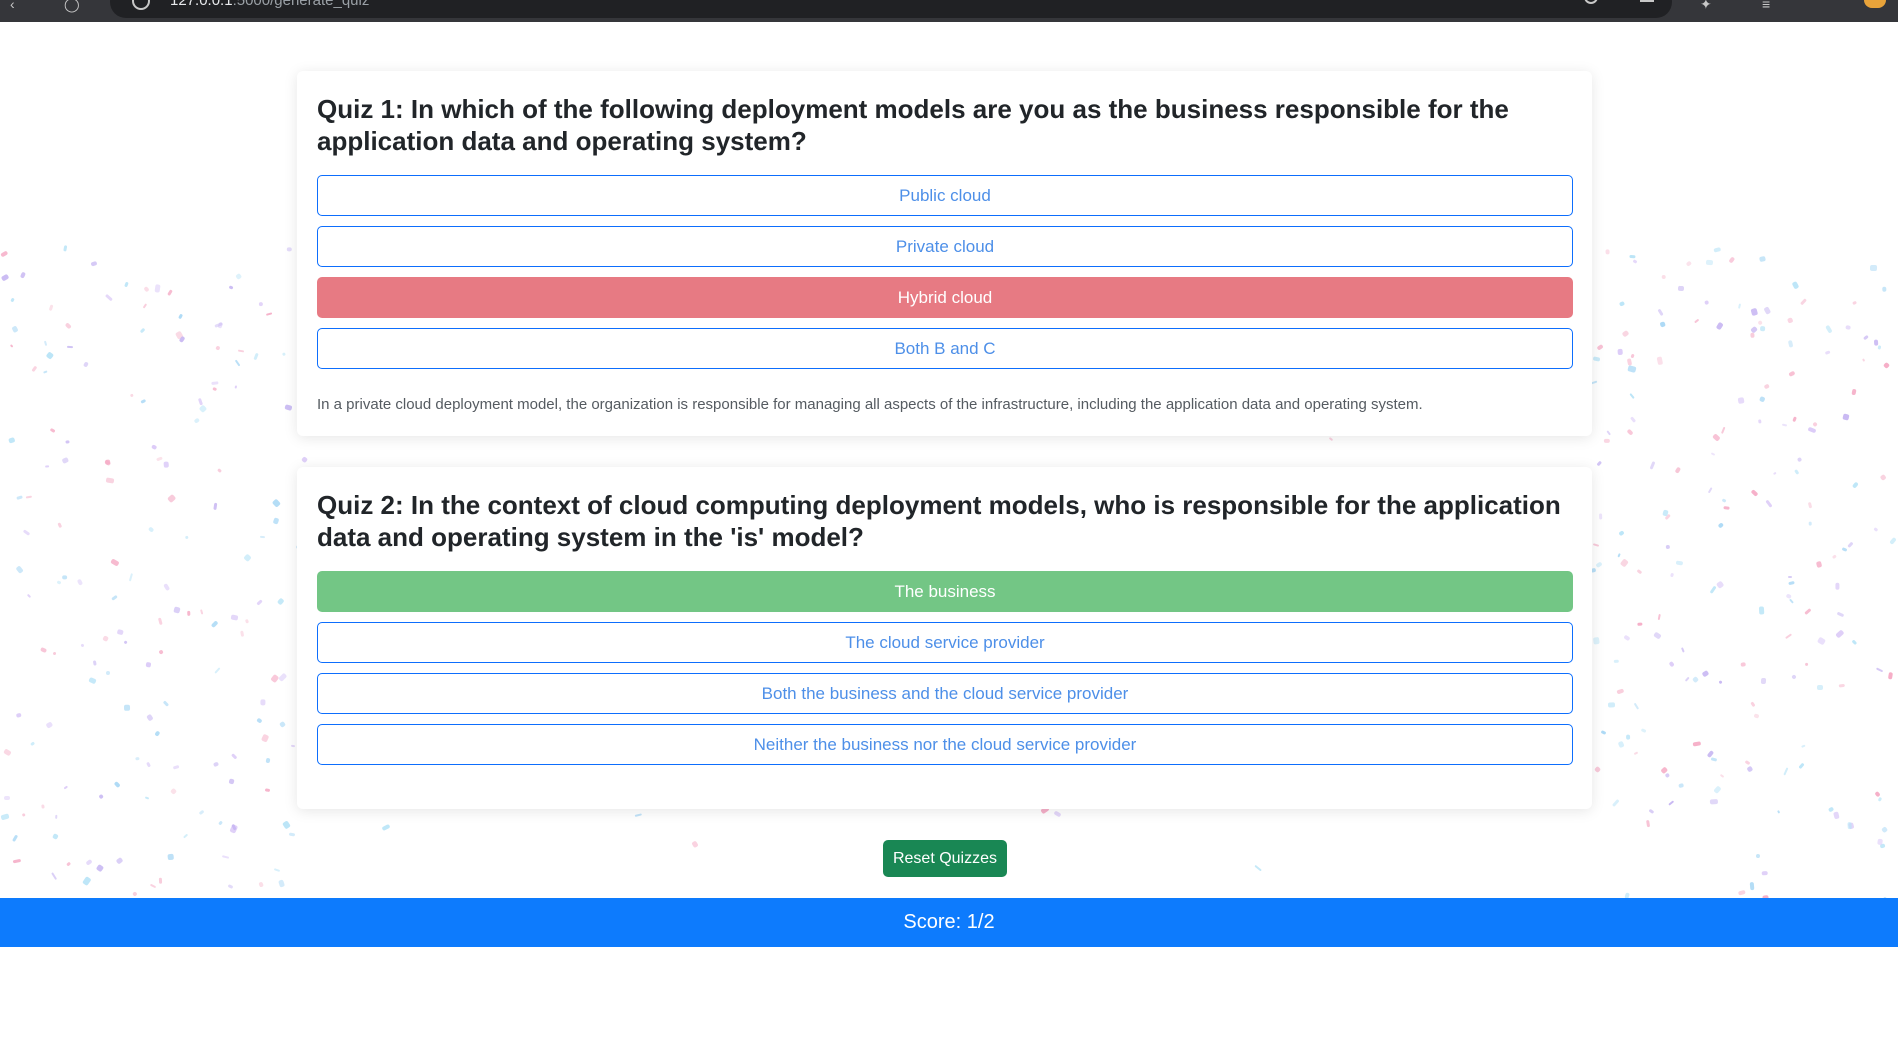  What do you see at coordinates (945, 348) in the screenshot?
I see `quiz-1-option-both-b-and-c: Both B and C` at bounding box center [945, 348].